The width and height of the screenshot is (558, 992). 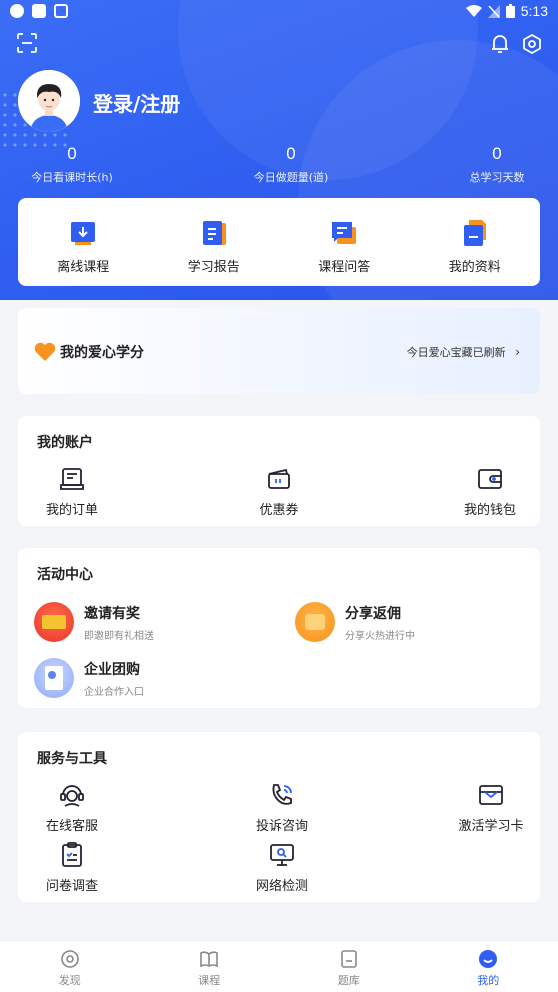 I want to click on customer-service-icon, so click(x=72, y=796).